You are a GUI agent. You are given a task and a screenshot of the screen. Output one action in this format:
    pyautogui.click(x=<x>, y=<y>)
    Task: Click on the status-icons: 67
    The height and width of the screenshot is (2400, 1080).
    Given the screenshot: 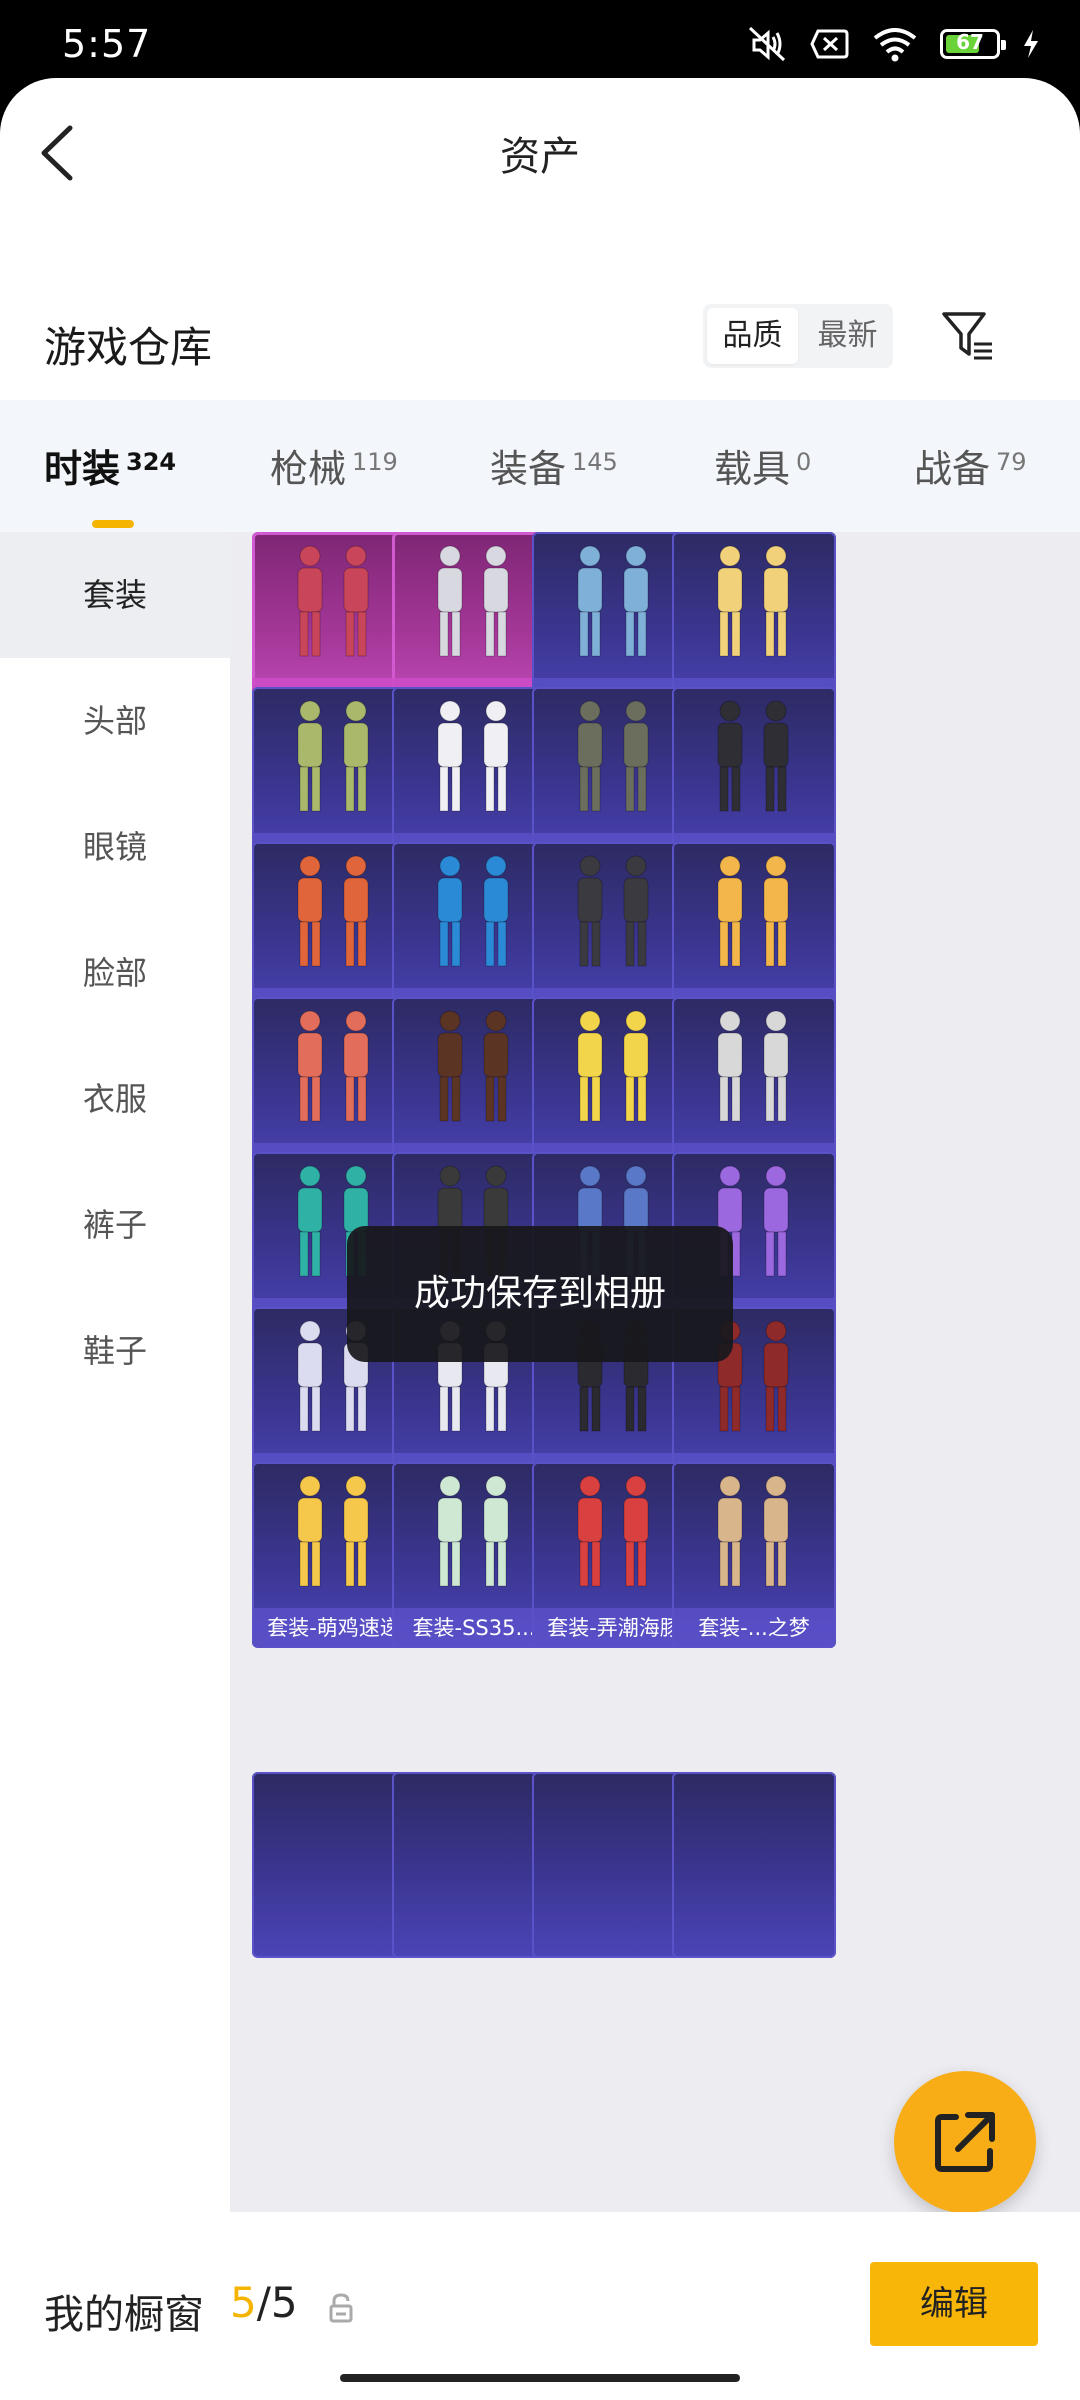 What is the action you would take?
    pyautogui.click(x=893, y=44)
    